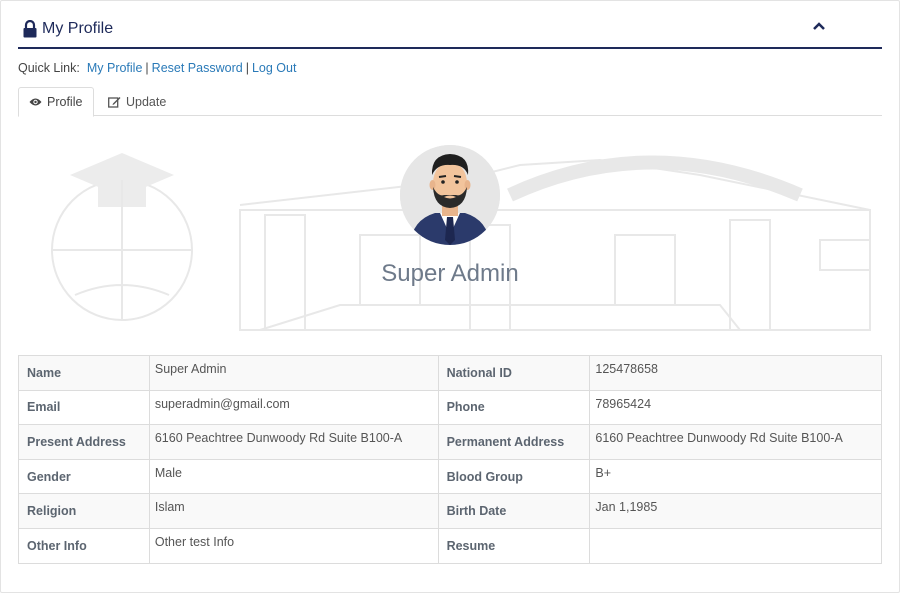 This screenshot has height=593, width=900. I want to click on reset-password-link: Reset Password, so click(197, 68).